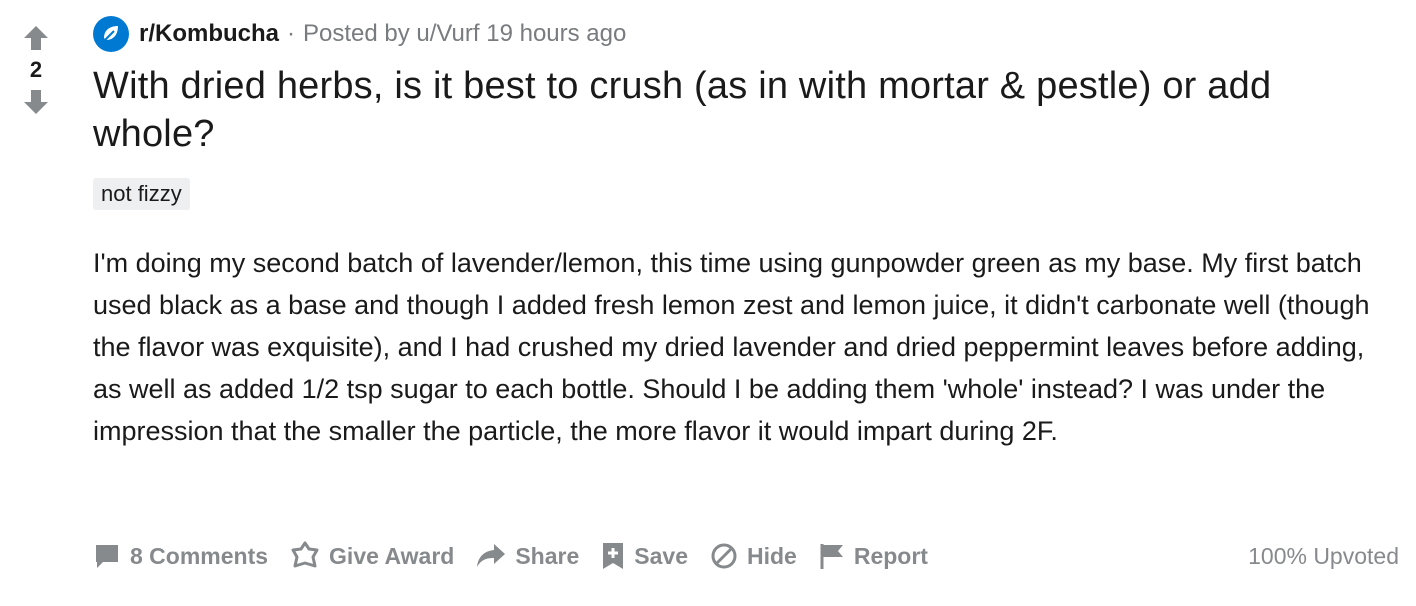 The height and width of the screenshot is (606, 1416). Describe the element at coordinates (107, 556) in the screenshot. I see `comment-icon` at that location.